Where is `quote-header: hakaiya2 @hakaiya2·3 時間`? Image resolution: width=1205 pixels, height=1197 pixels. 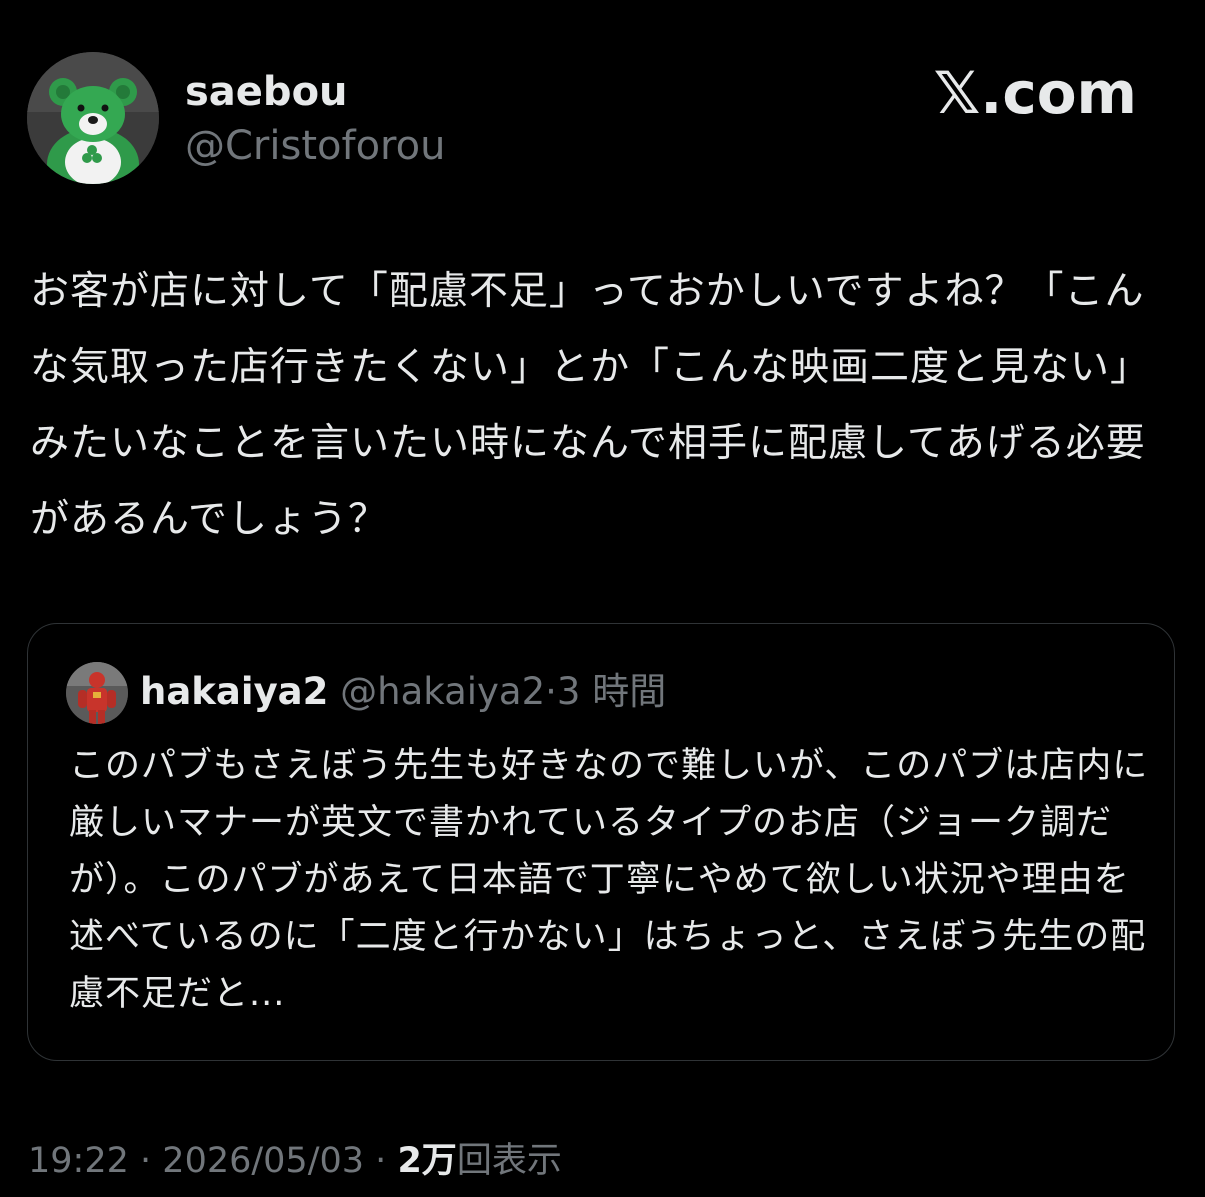
quote-header: hakaiya2 @hakaiya2·3 時間 is located at coordinates (403, 692).